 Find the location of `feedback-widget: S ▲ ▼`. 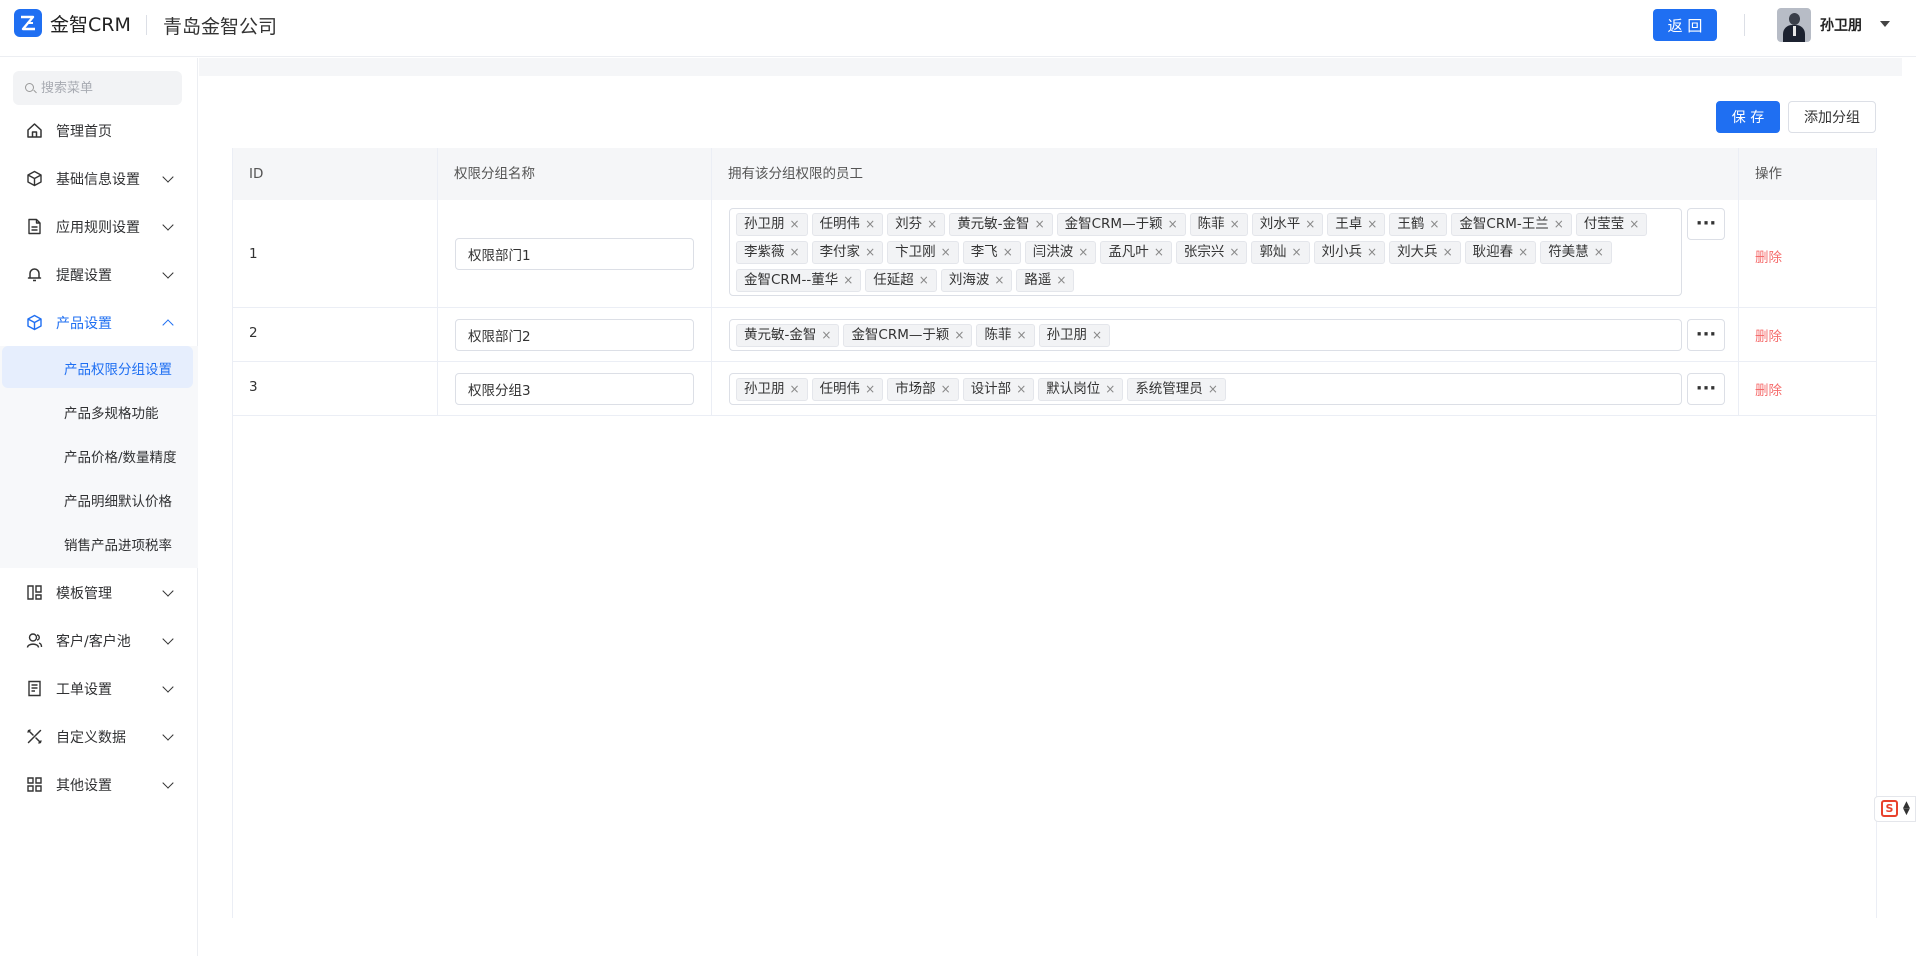

feedback-widget: S ▲ ▼ is located at coordinates (1895, 809).